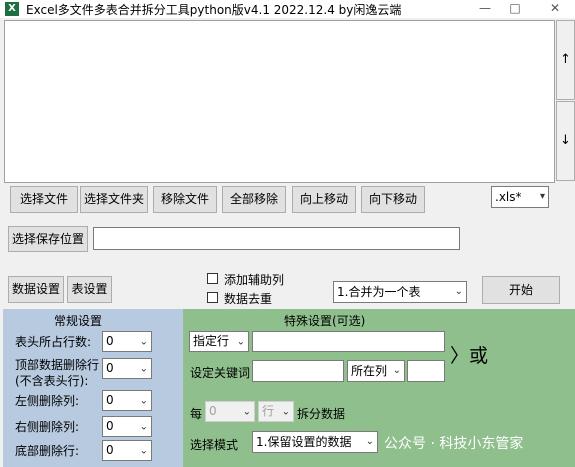  I want to click on select-save-location-button: 选择保存位置, so click(48, 239).